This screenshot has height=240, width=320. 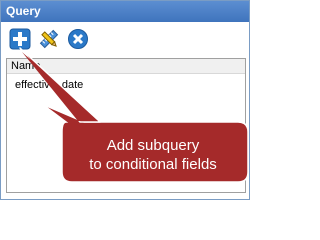 What do you see at coordinates (49, 85) in the screenshot?
I see `list-item: effective_date` at bounding box center [49, 85].